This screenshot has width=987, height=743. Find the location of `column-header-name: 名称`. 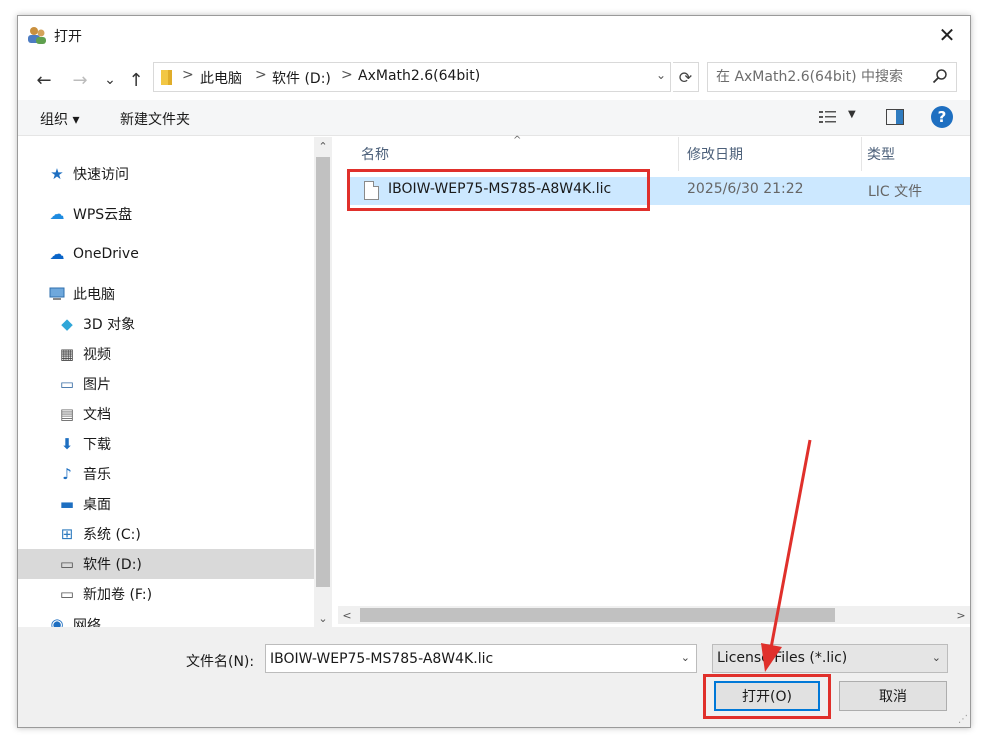

column-header-name: 名称 is located at coordinates (375, 154).